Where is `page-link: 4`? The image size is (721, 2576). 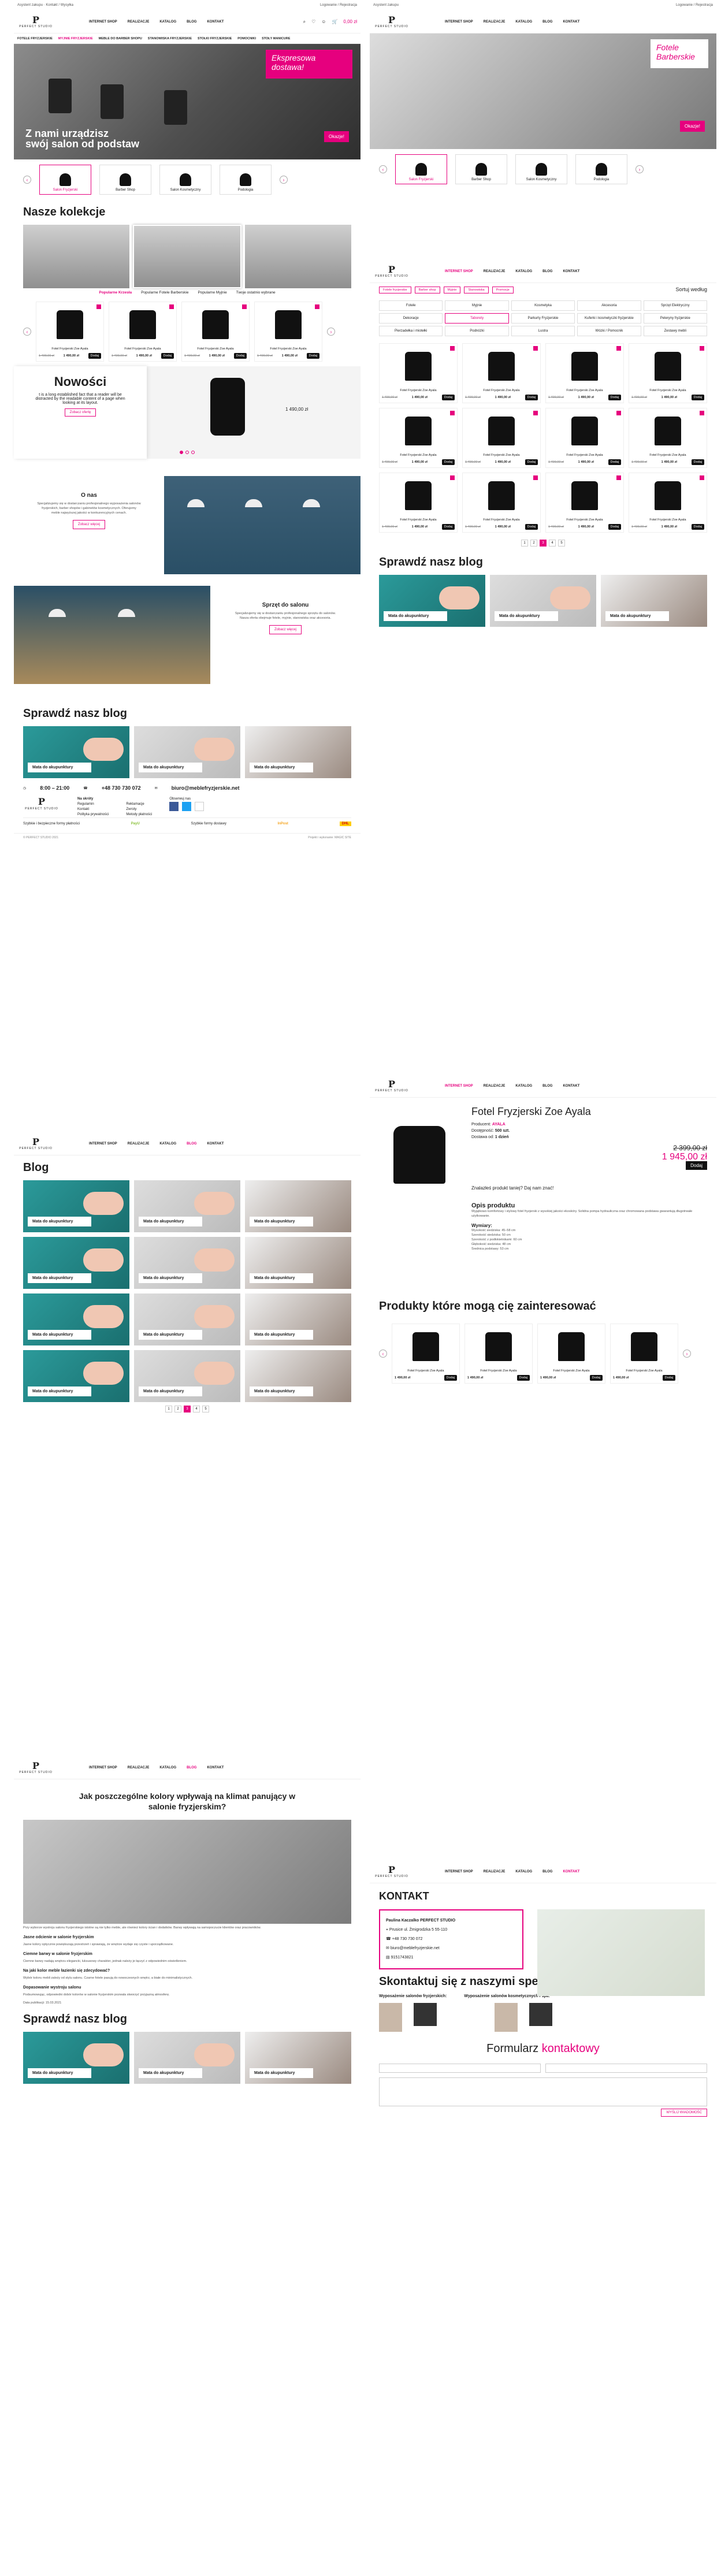 page-link: 4 is located at coordinates (196, 1409).